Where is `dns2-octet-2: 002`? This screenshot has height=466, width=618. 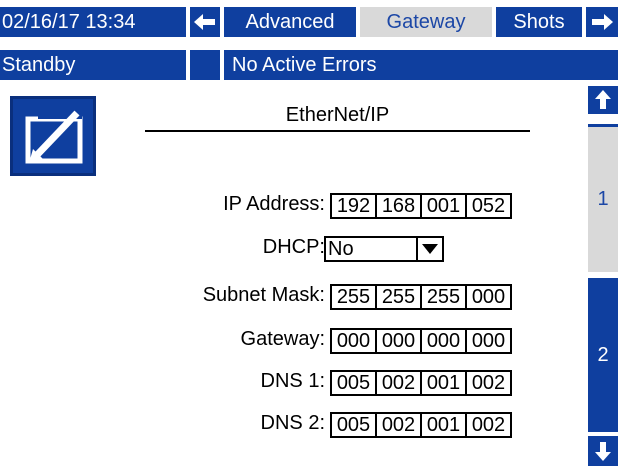 dns2-octet-2: 002 is located at coordinates (398, 425).